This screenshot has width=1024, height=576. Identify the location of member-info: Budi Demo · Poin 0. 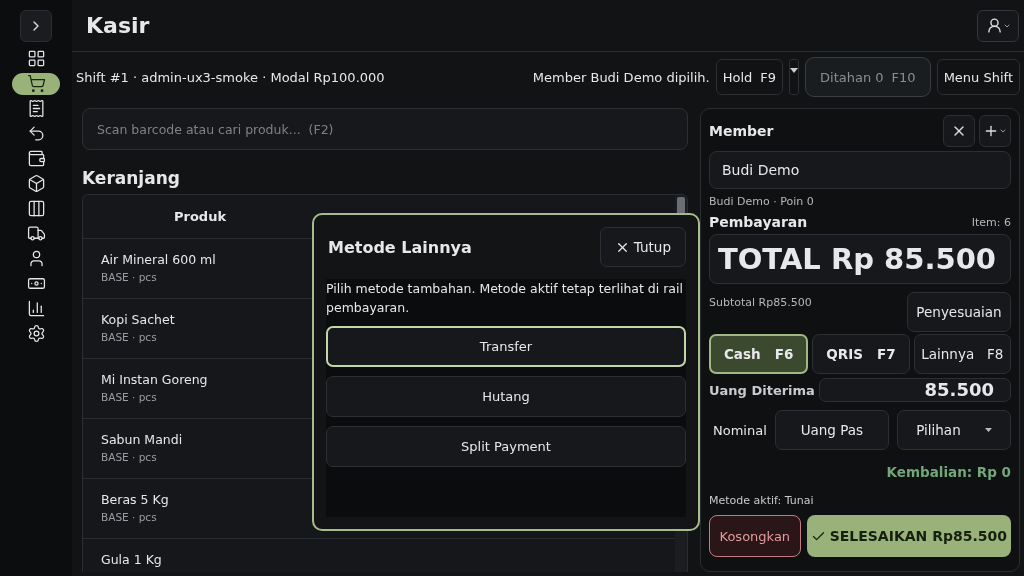
(762, 201).